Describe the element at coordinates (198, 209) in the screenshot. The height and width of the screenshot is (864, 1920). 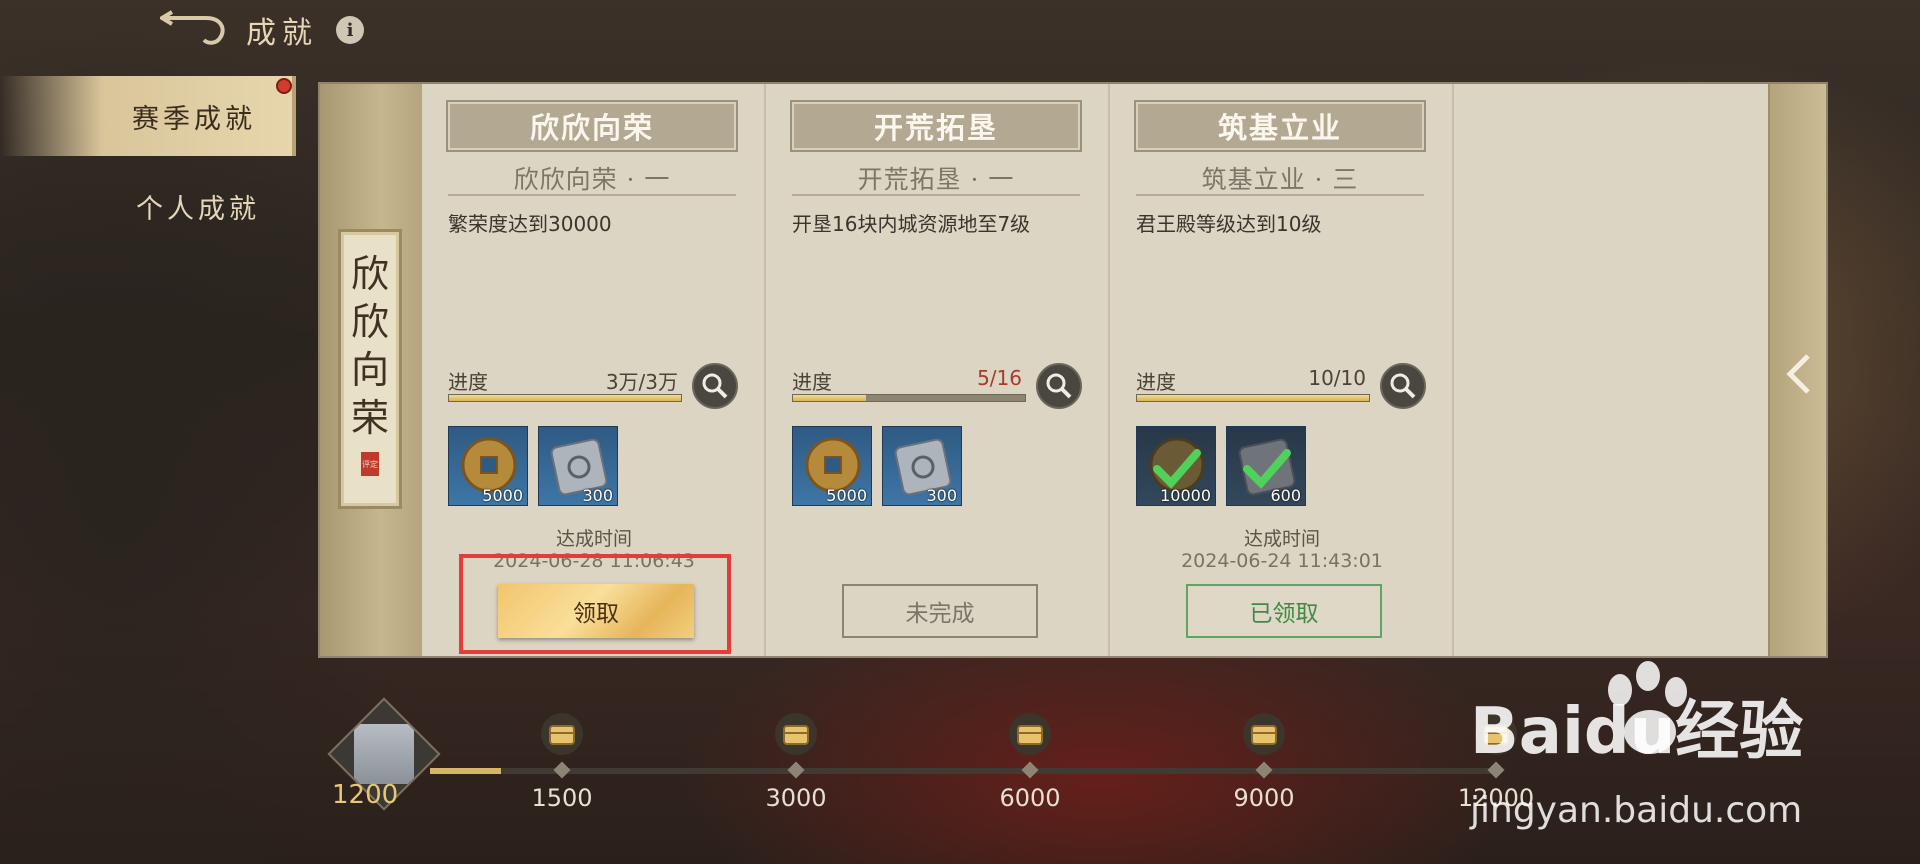
I see `sidebar-item-label: 个人成就` at that location.